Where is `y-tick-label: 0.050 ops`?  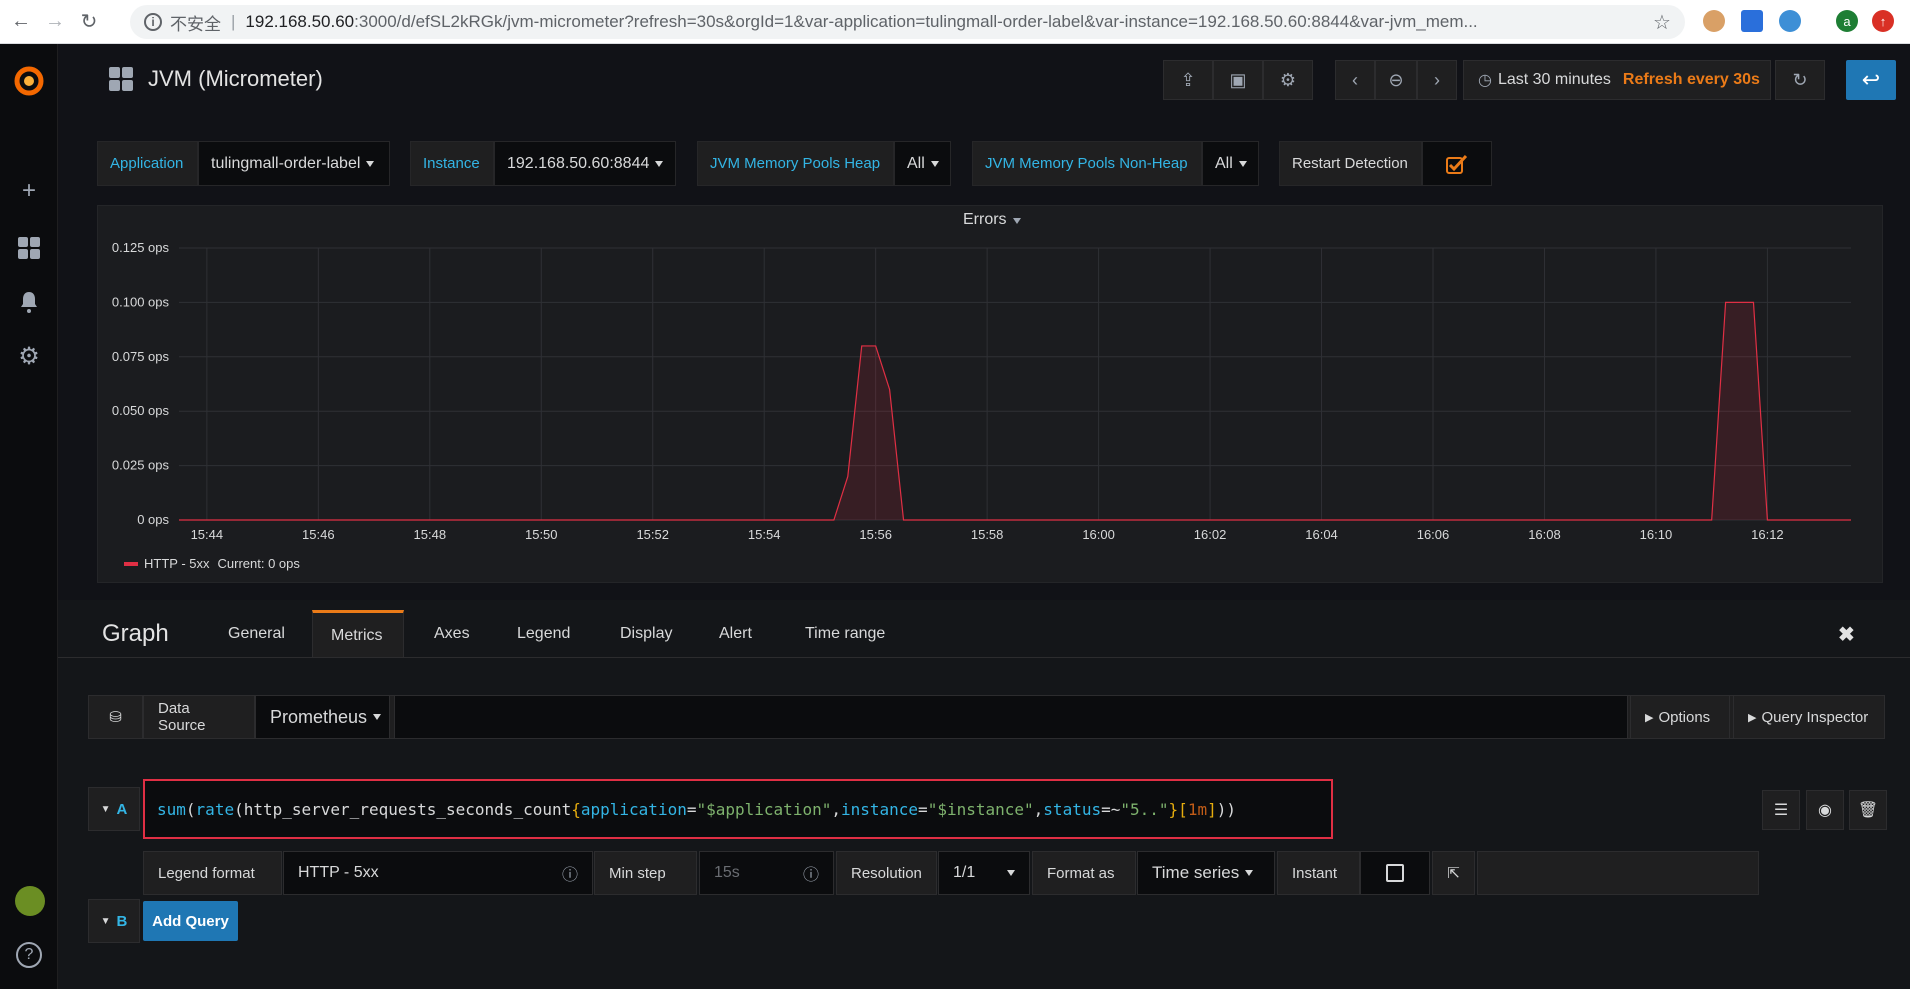
y-tick-label: 0.050 ops is located at coordinates (141, 410).